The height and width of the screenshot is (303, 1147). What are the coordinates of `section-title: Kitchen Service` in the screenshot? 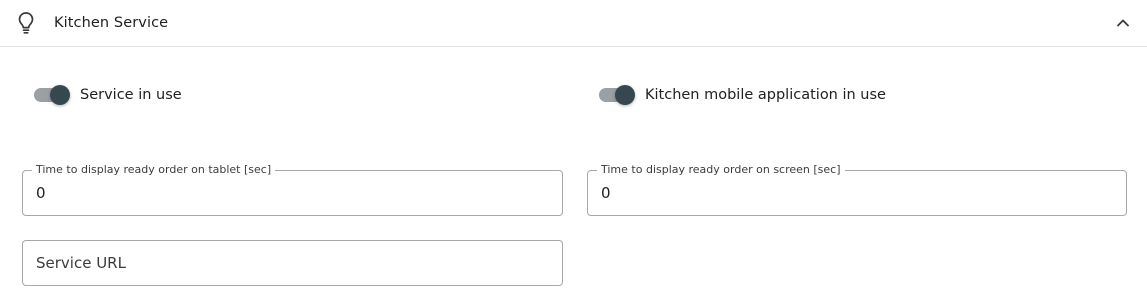 It's located at (111, 23).